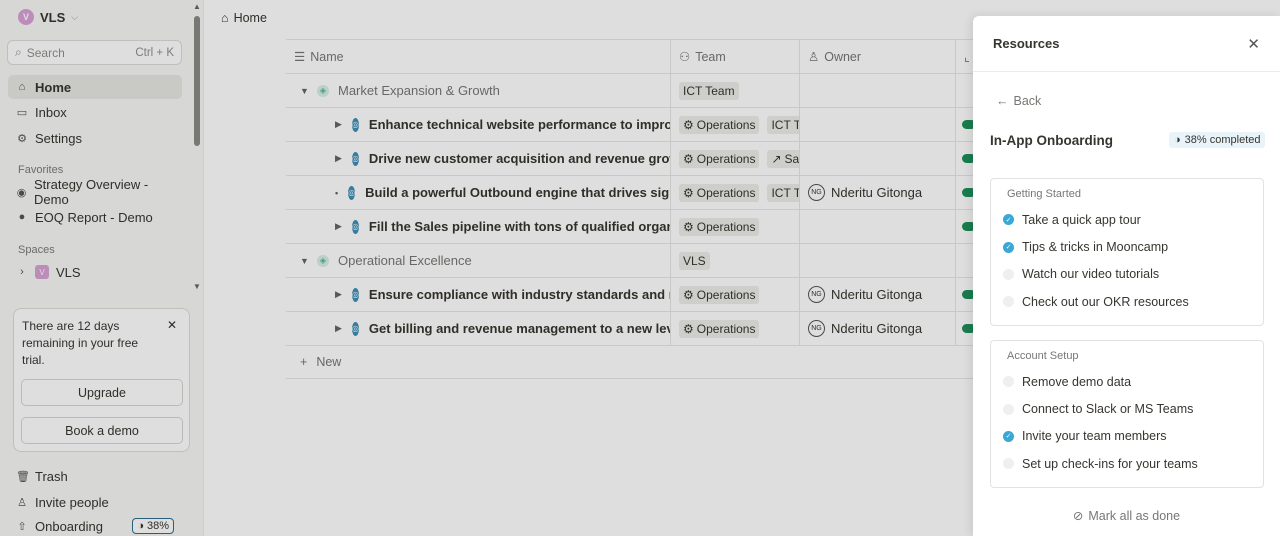  I want to click on item-label: Tips & tricks in Mooncamp, so click(1095, 247).